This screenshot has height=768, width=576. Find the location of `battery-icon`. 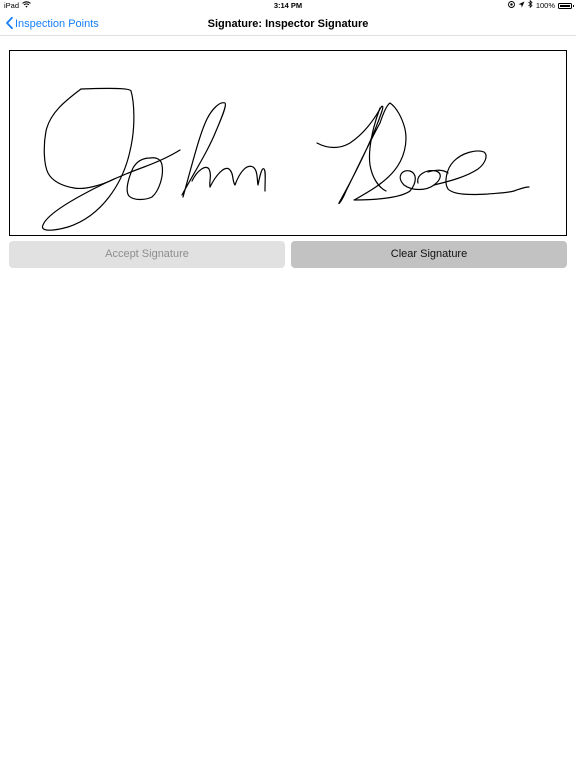

battery-icon is located at coordinates (566, 6).